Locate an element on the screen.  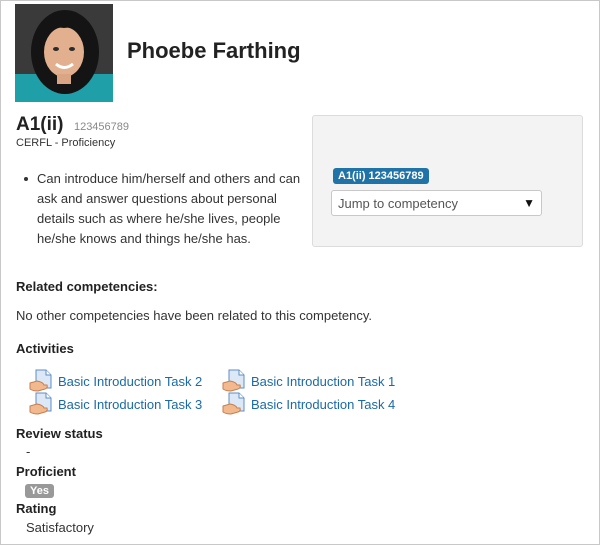
competency-badge: A1(ii) 123456789 is located at coordinates (381, 176).